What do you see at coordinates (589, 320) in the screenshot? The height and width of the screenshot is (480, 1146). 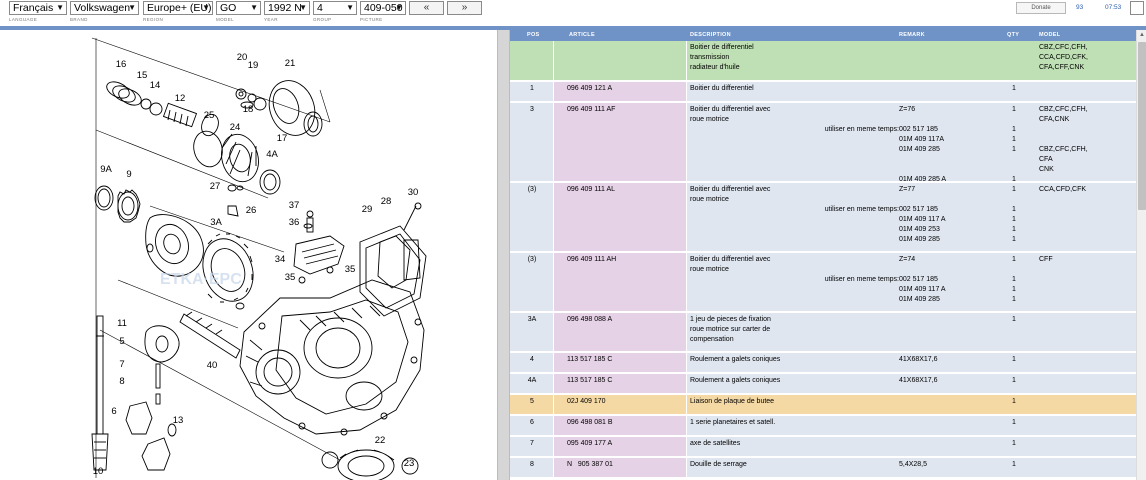 I see `row-article-link: 096 498 088 A` at bounding box center [589, 320].